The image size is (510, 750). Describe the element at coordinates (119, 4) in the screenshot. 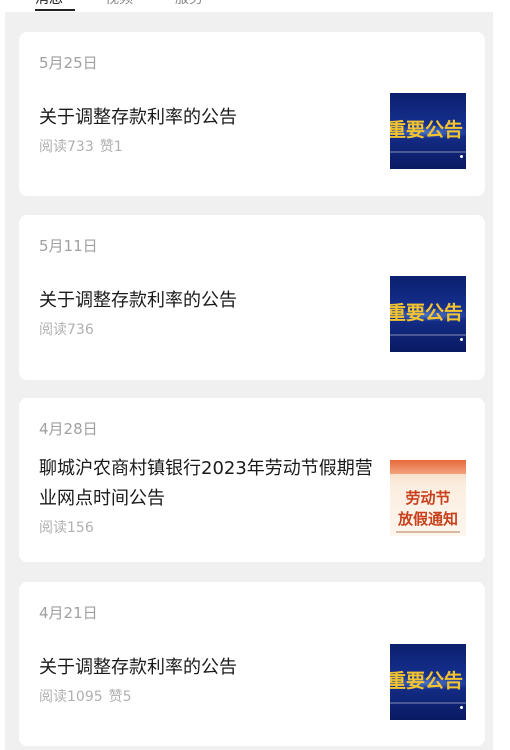

I see `tab-videos: 视频` at that location.